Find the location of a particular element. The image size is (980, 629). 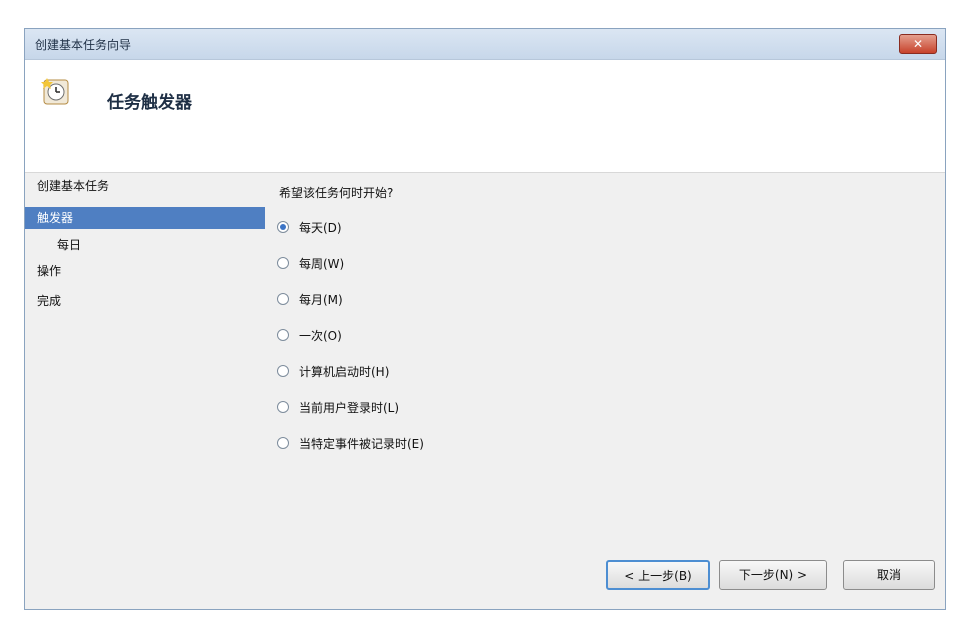

option-user-logon-label: 当前用户登录时(L) is located at coordinates (349, 407).